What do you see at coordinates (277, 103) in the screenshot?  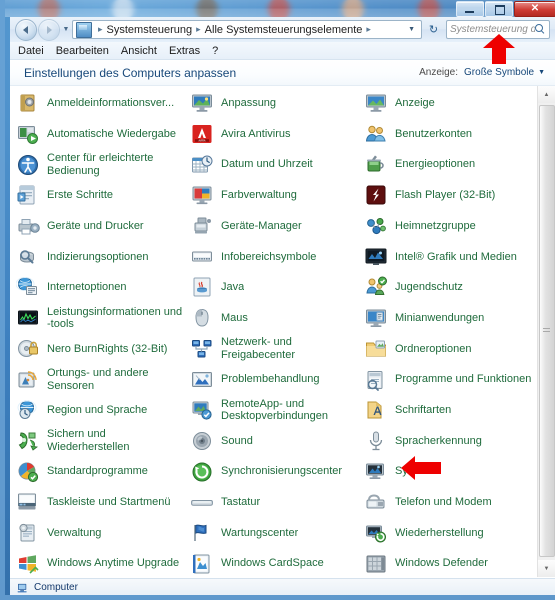 I see `control-panel-item-personalization: Anpassung` at bounding box center [277, 103].